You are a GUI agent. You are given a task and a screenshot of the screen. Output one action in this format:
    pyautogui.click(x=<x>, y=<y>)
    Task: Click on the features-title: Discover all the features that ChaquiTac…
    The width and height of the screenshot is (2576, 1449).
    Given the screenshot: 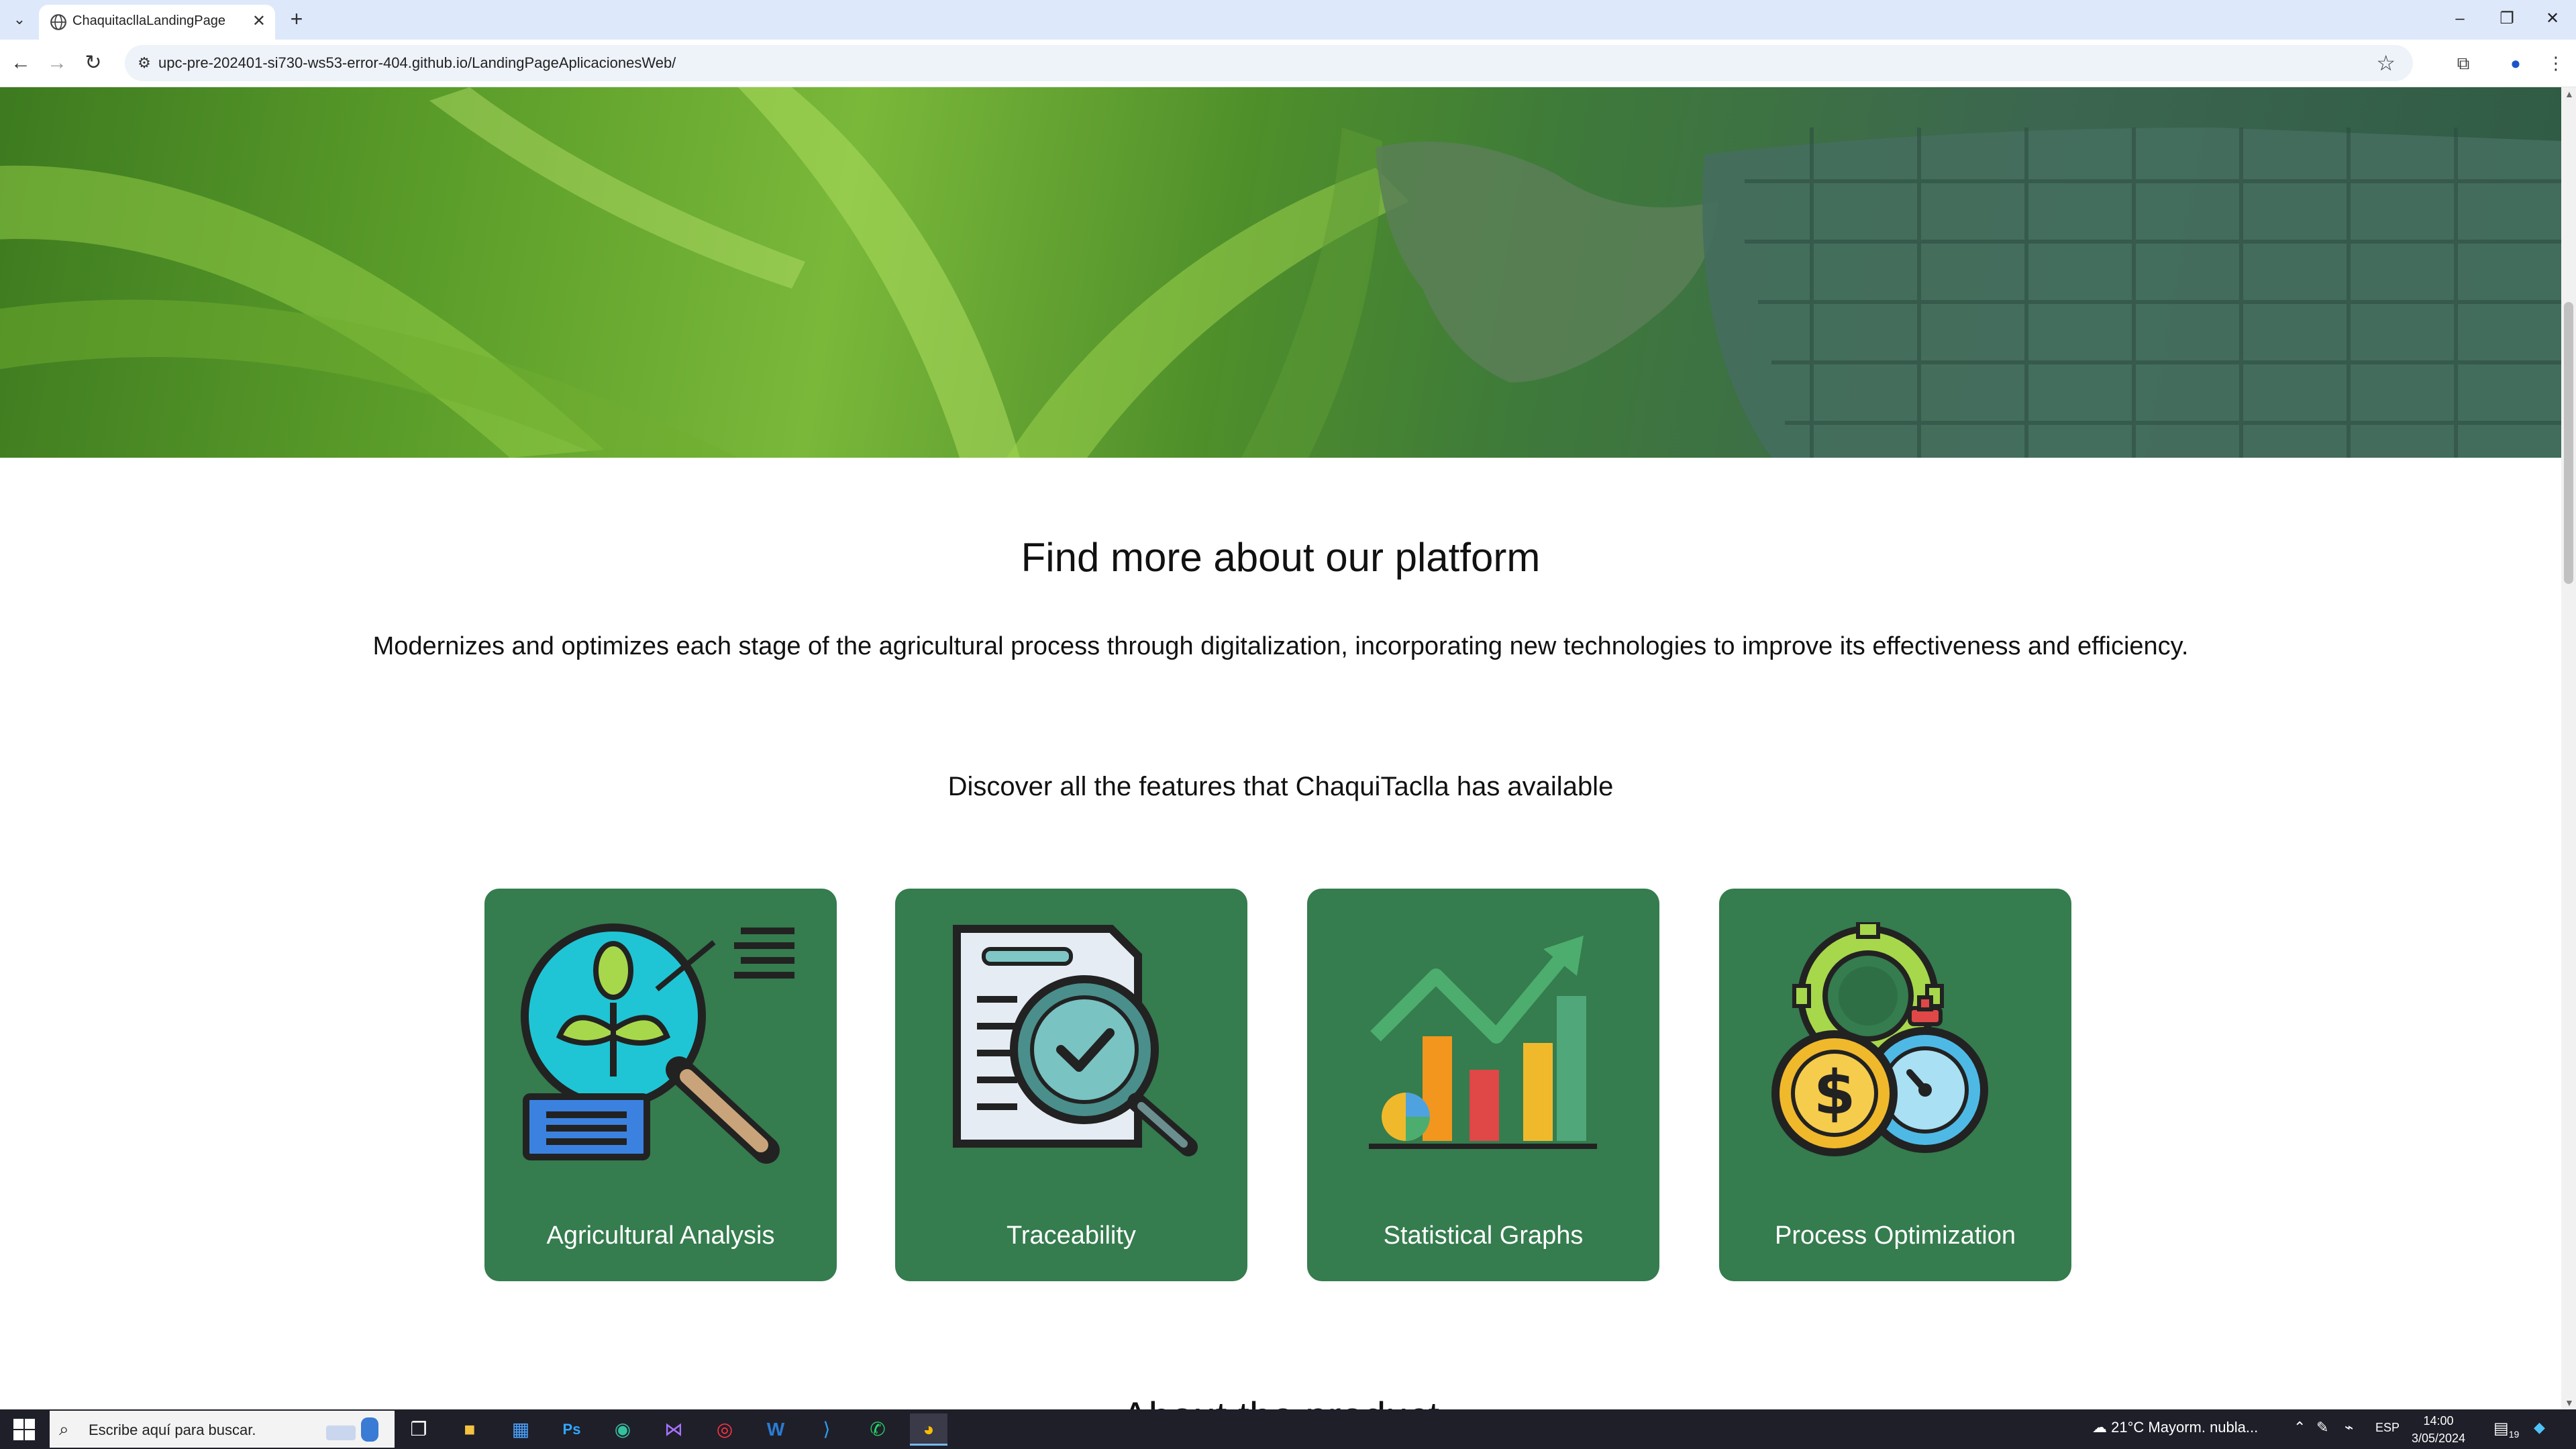 What is the action you would take?
    pyautogui.click(x=1280, y=786)
    